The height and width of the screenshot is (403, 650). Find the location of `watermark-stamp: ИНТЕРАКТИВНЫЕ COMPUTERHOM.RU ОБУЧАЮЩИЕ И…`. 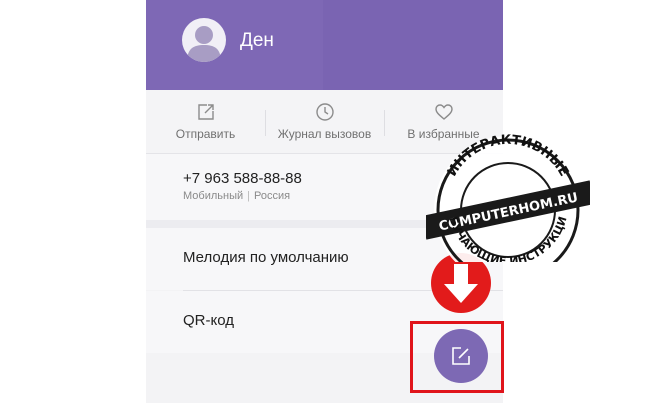

watermark-stamp: ИНТЕРАКТИВНЫЕ COMPUTERHOM.RU ОБУЧАЮЩИЕ И… is located at coordinates (508, 197).